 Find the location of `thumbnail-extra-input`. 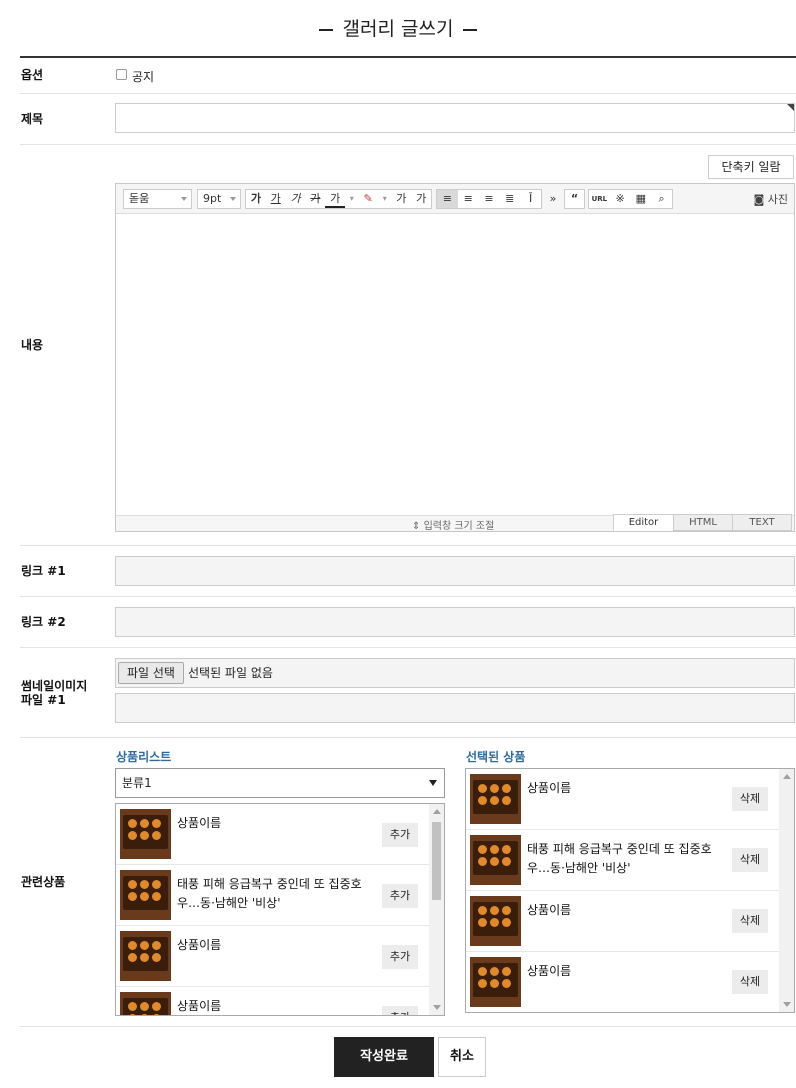

thumbnail-extra-input is located at coordinates (455, 708).